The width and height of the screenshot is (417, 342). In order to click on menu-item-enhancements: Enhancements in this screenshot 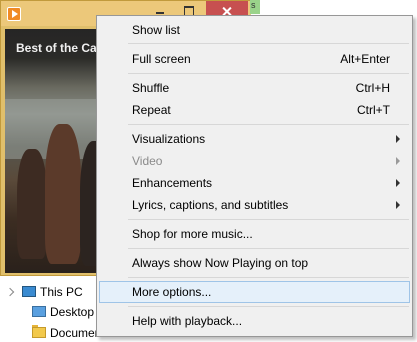, I will do `click(254, 183)`.